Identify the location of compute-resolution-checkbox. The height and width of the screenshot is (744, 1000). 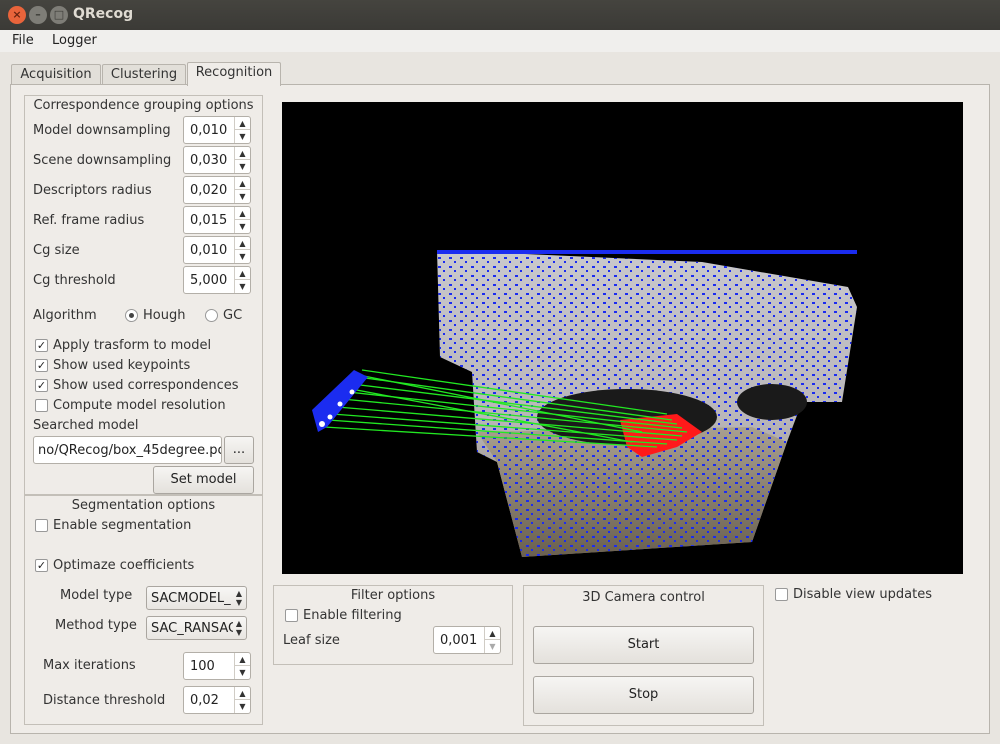
(41, 405).